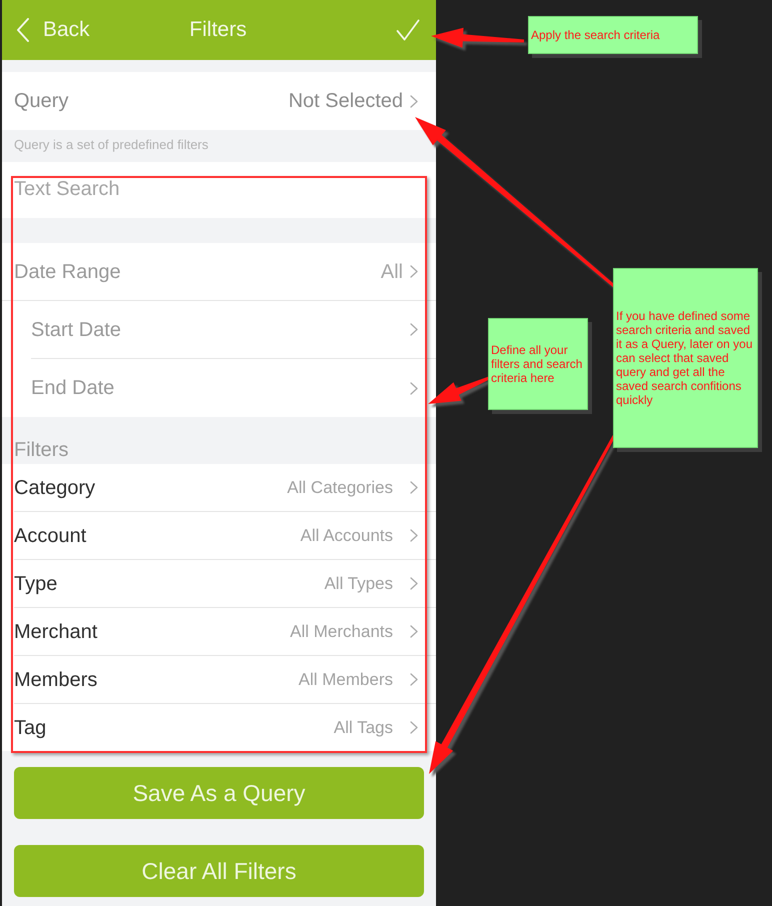  Describe the element at coordinates (345, 679) in the screenshot. I see `row-value: All Members` at that location.